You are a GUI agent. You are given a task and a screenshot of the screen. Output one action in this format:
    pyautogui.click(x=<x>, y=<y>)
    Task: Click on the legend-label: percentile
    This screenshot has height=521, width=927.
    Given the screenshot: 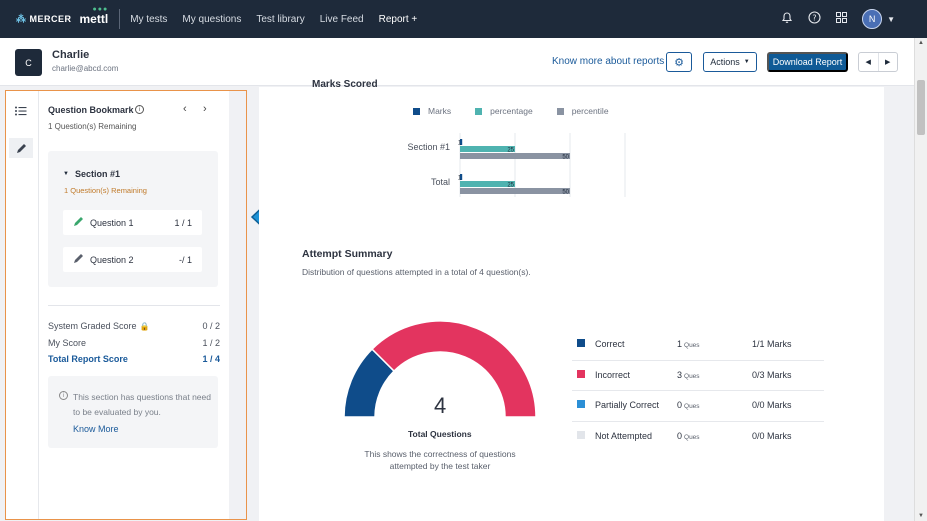 What is the action you would take?
    pyautogui.click(x=590, y=111)
    